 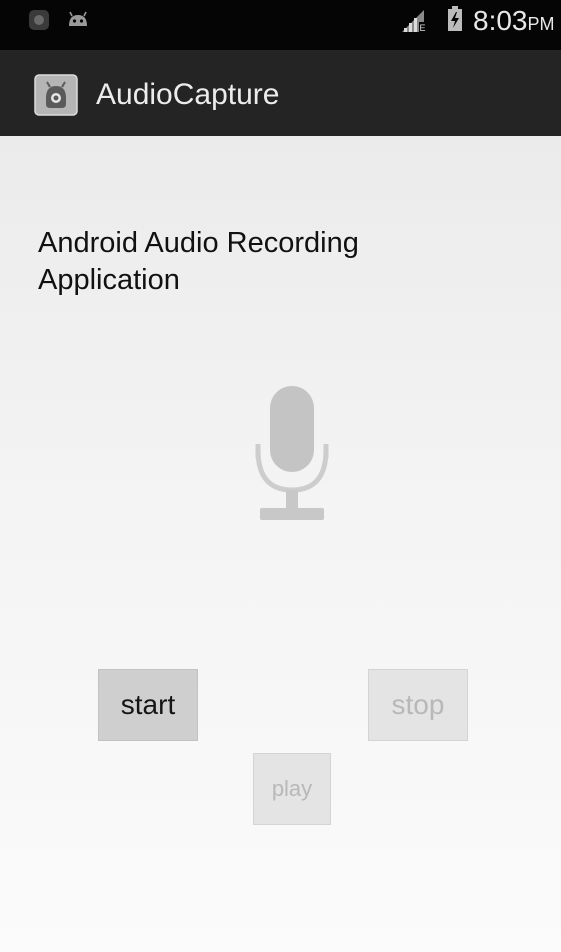 What do you see at coordinates (39, 20) in the screenshot?
I see `app-notification-icon` at bounding box center [39, 20].